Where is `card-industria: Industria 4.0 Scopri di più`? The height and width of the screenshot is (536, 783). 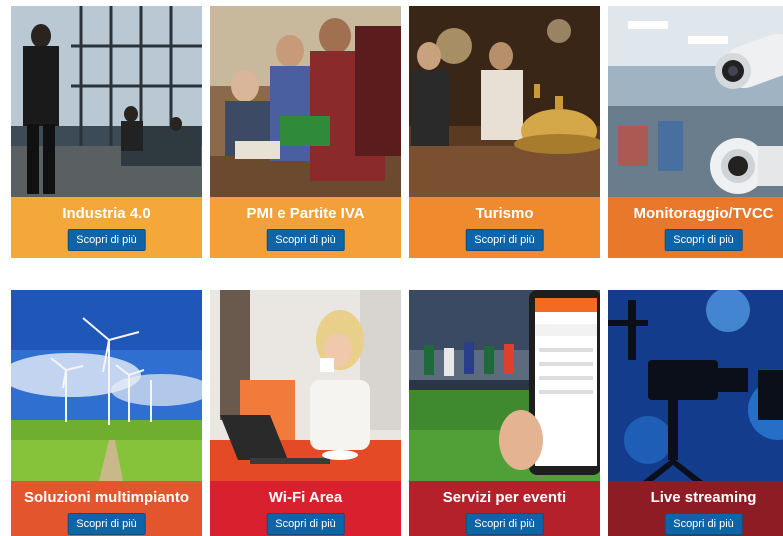 card-industria: Industria 4.0 Scopri di più is located at coordinates (106, 132).